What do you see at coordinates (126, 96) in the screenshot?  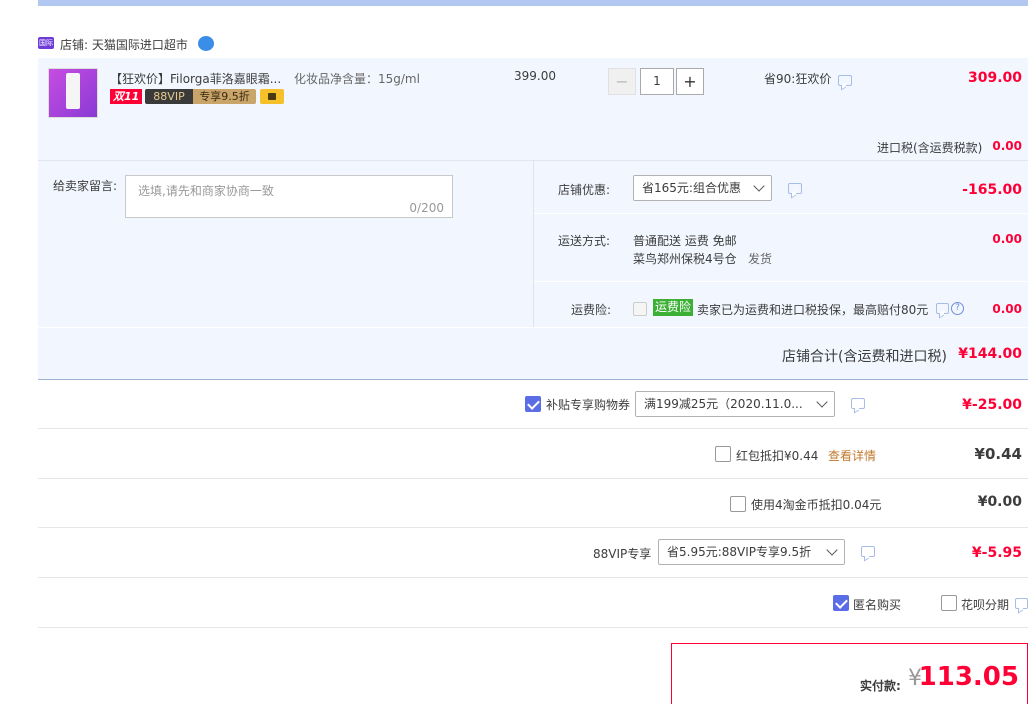 I see `double11-tag: 双11` at bounding box center [126, 96].